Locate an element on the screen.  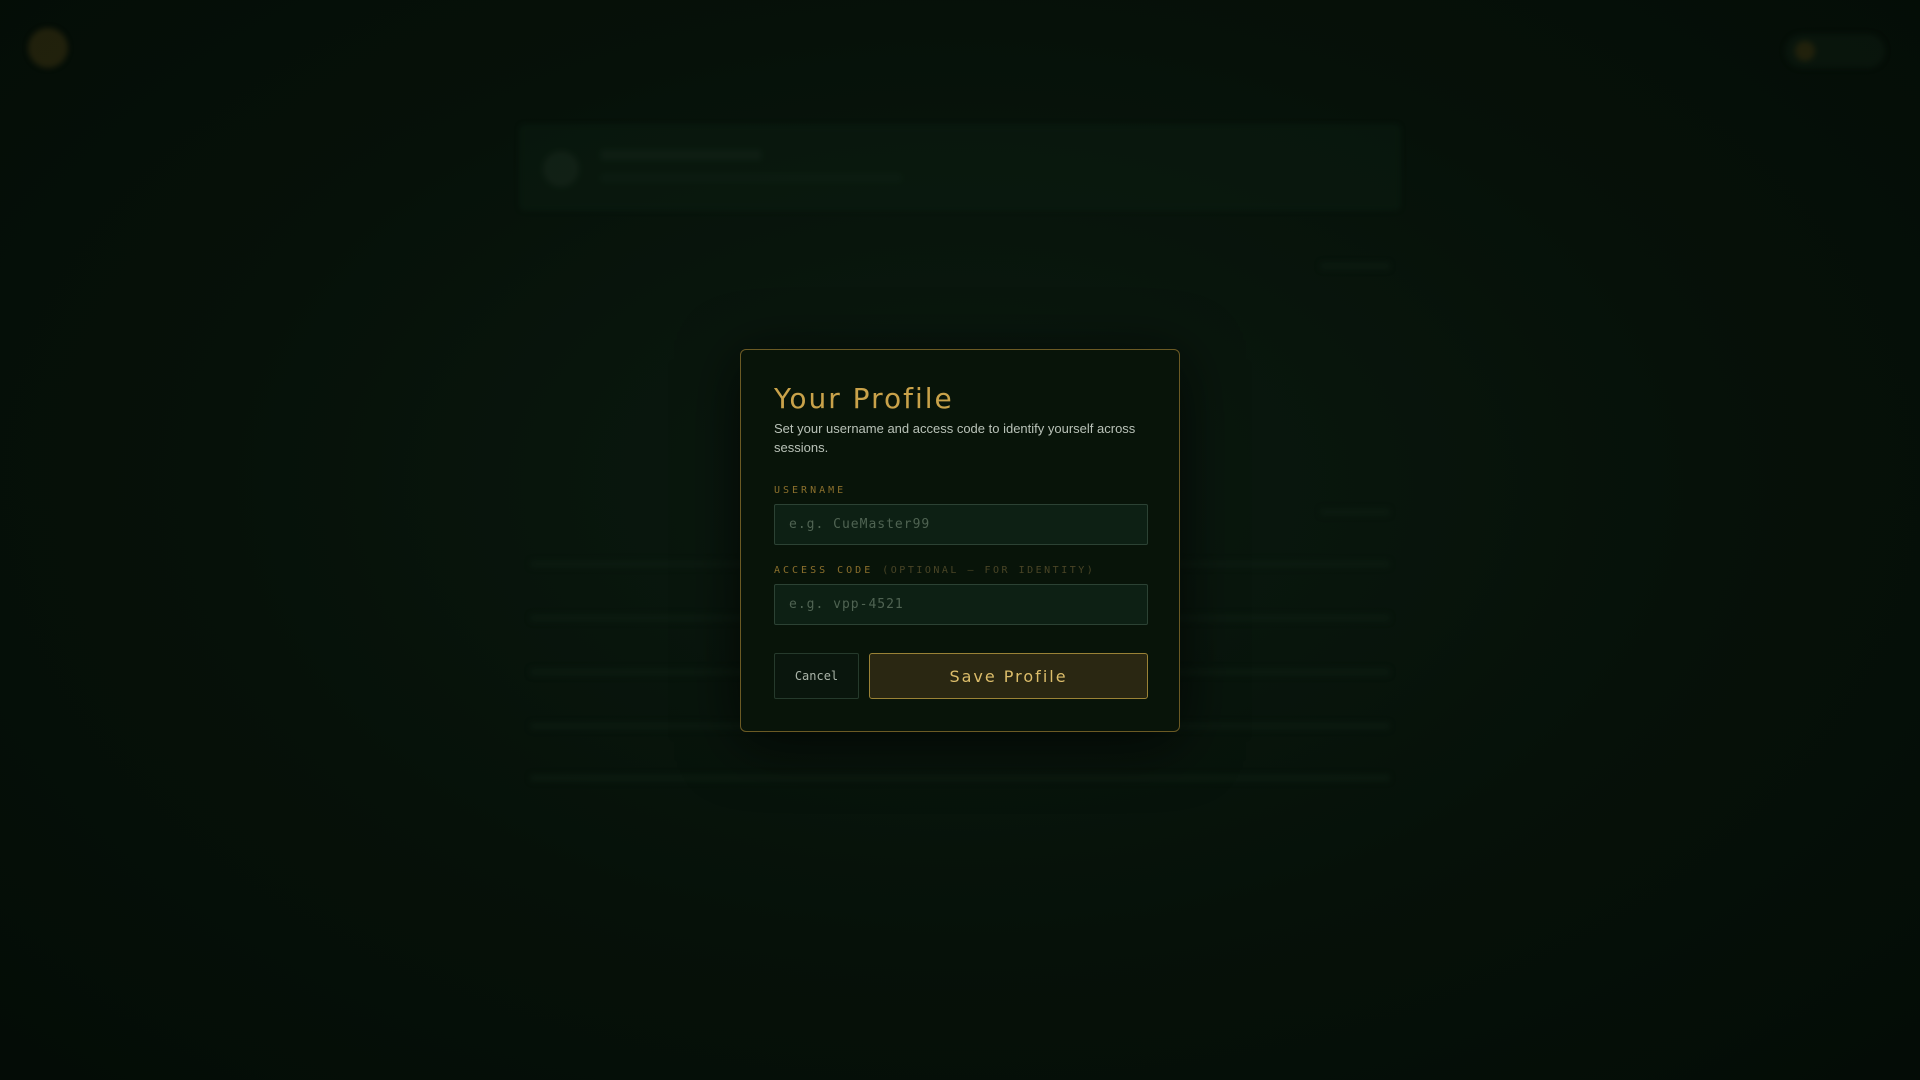
logo-icon is located at coordinates (48, 48).